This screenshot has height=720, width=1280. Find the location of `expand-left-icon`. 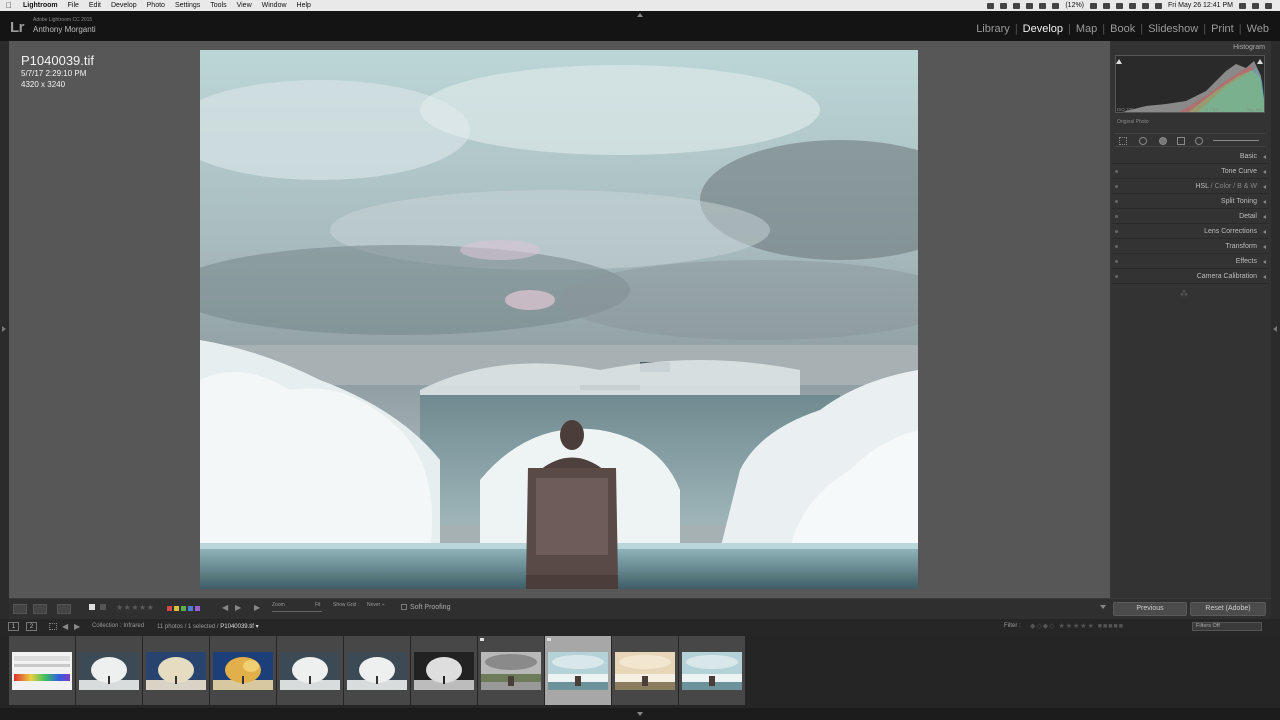

expand-left-icon is located at coordinates (4, 329).